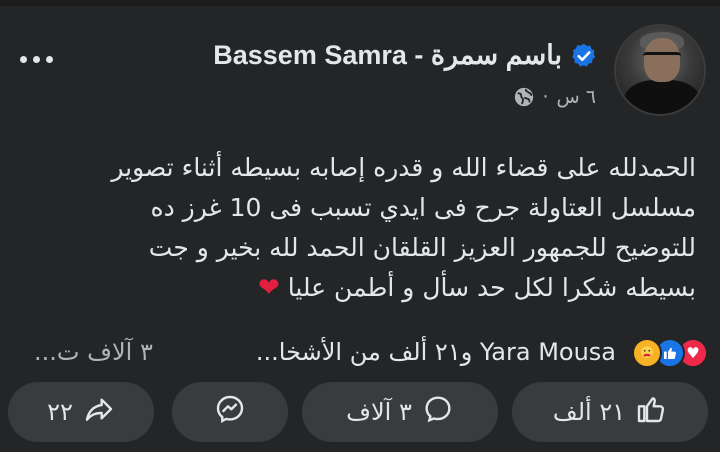 The height and width of the screenshot is (452, 720). I want to click on share-count: ٢٢, so click(60, 412).